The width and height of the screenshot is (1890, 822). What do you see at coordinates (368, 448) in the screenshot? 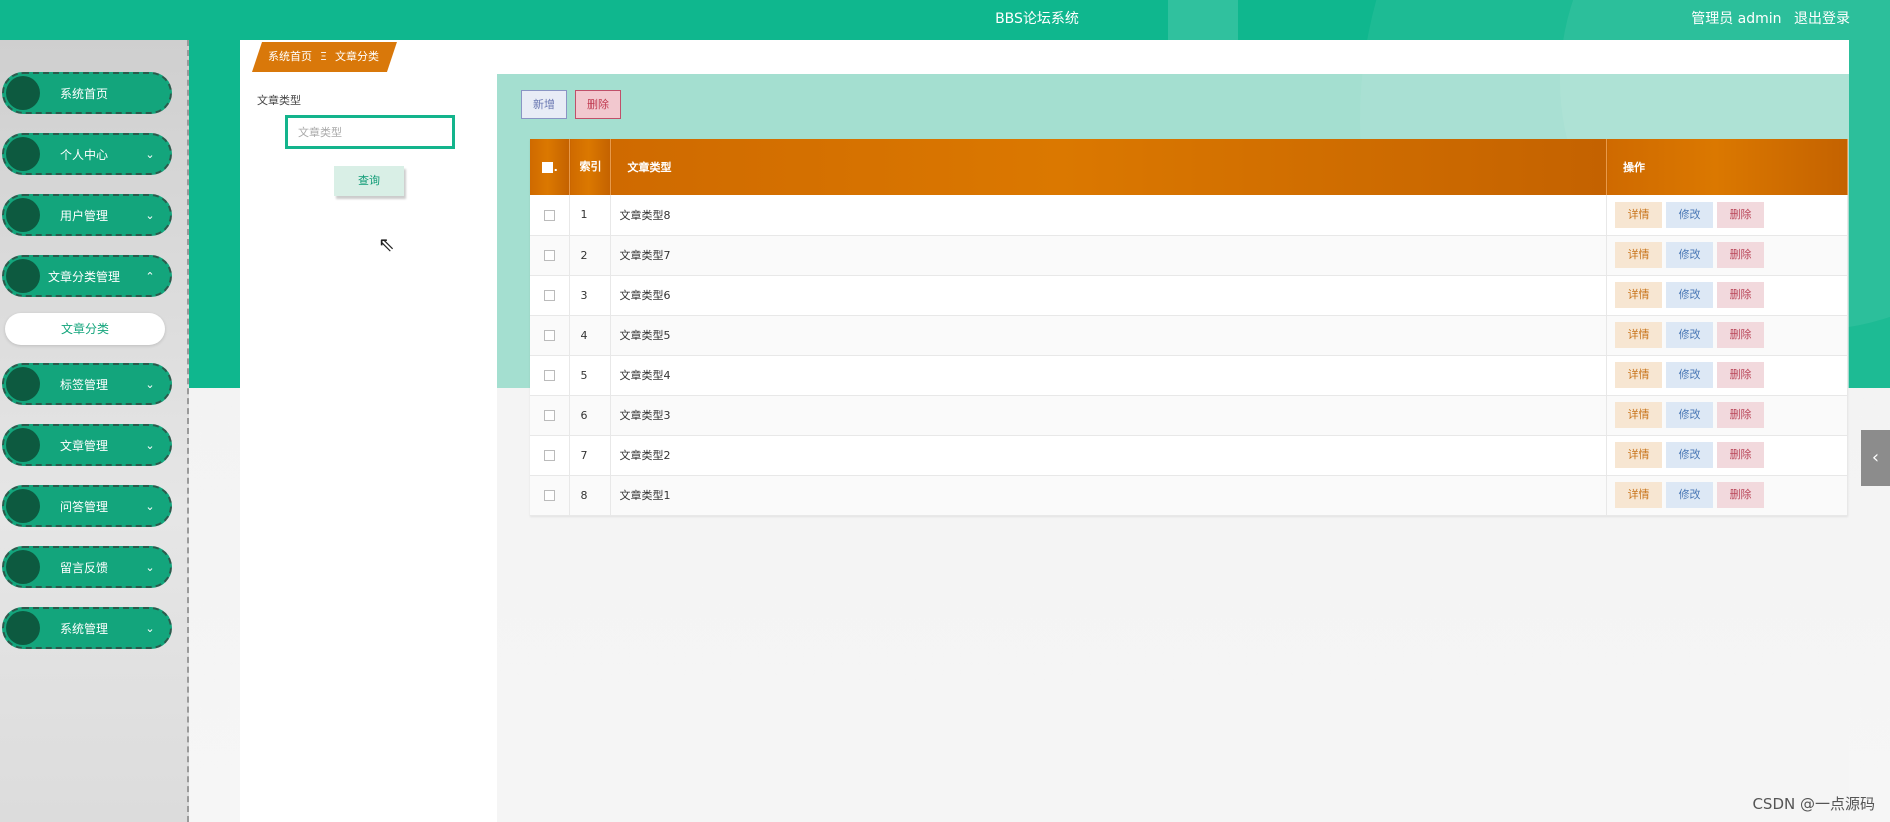
I see `search-panel: 文章类型 查询 ⇖` at bounding box center [368, 448].